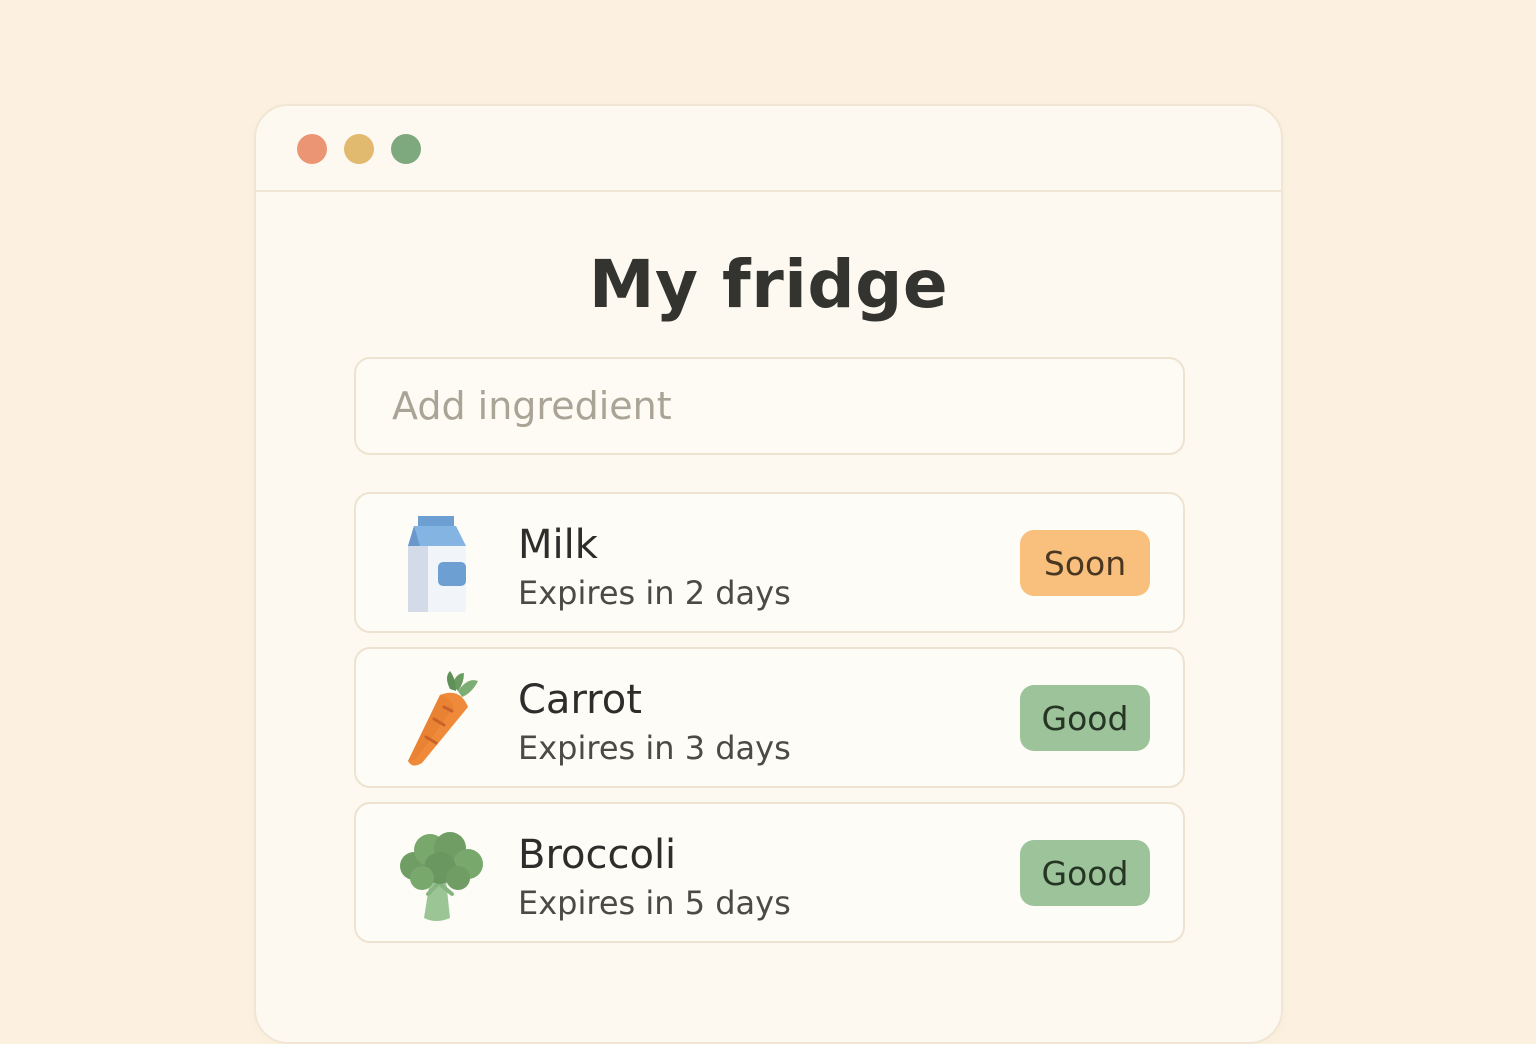  I want to click on status-badge: Soon, so click(1085, 563).